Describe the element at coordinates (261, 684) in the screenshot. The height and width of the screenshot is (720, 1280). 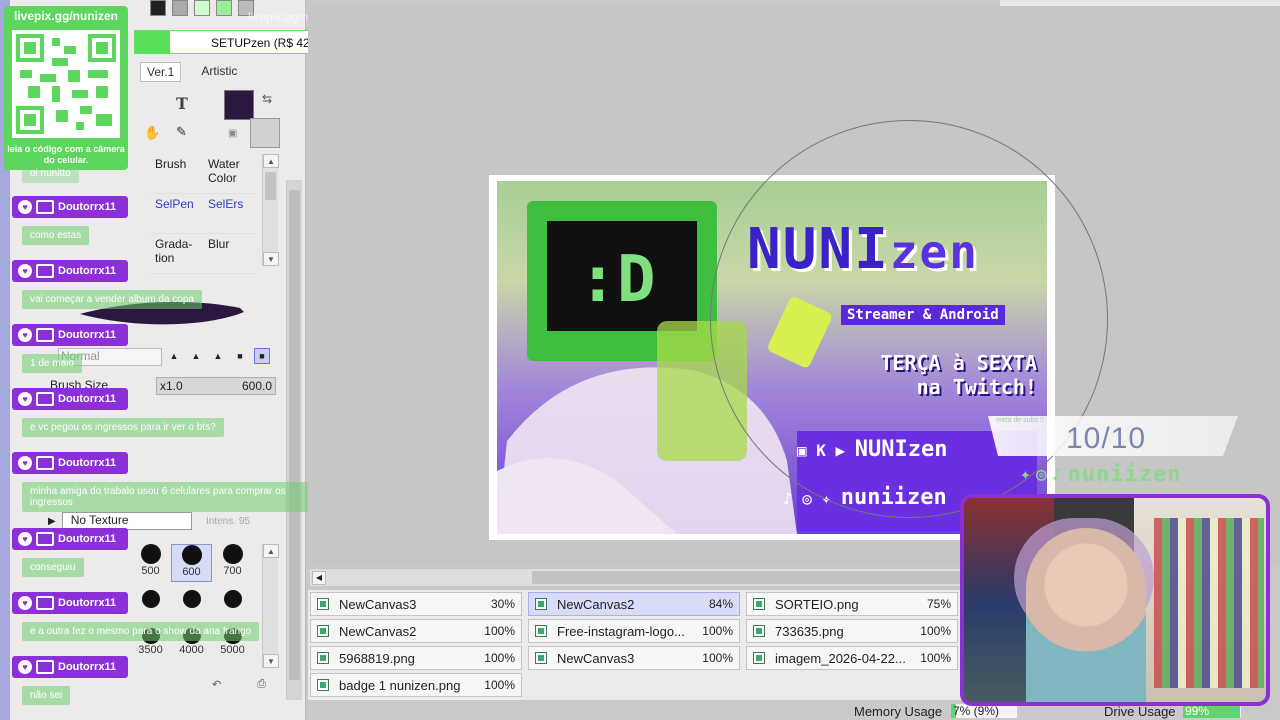
I see `save-icon: ⎙` at that location.